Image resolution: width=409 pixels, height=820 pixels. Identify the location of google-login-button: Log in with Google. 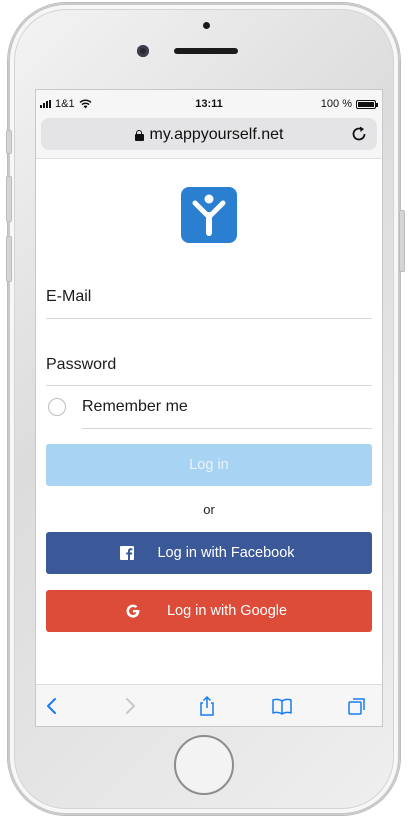
(209, 611).